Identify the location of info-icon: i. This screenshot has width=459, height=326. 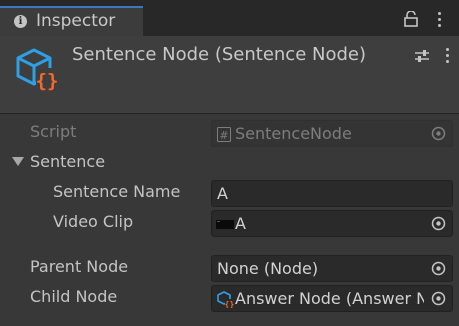
(20, 21).